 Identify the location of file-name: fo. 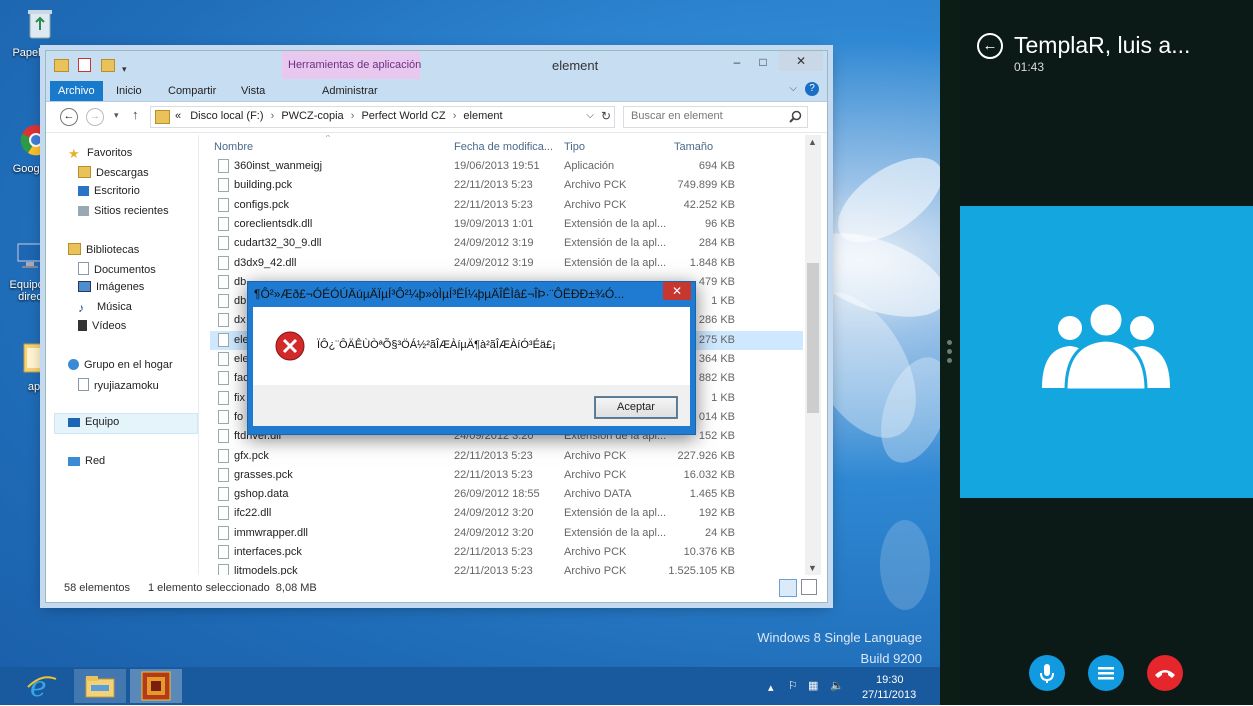
(239, 416).